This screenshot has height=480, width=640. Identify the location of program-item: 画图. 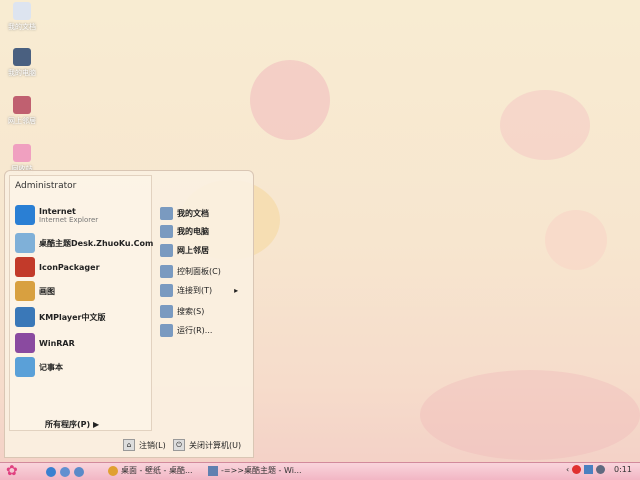
(35, 291).